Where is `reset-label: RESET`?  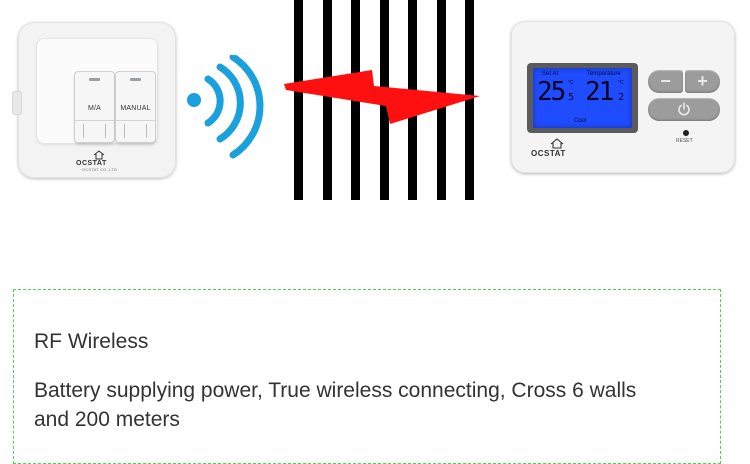
reset-label: RESET is located at coordinates (684, 141).